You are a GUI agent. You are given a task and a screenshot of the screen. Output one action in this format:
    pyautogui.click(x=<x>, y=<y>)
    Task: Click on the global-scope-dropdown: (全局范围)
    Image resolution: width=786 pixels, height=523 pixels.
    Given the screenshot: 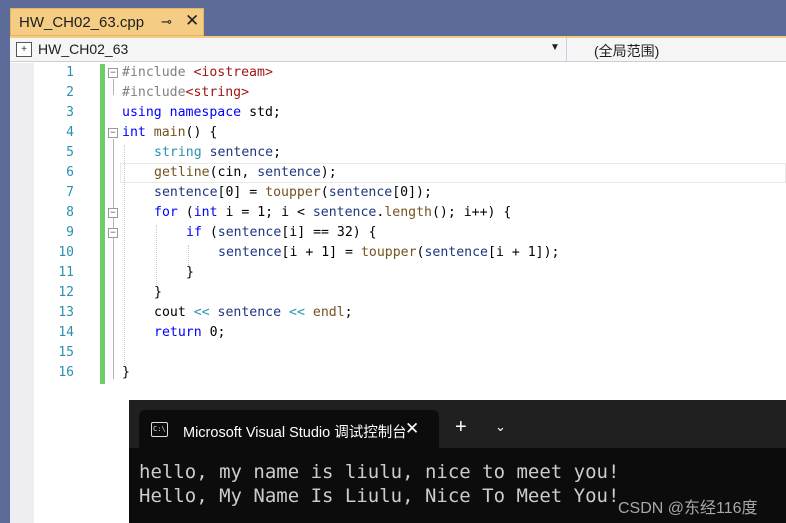 What is the action you would take?
    pyautogui.click(x=626, y=51)
    